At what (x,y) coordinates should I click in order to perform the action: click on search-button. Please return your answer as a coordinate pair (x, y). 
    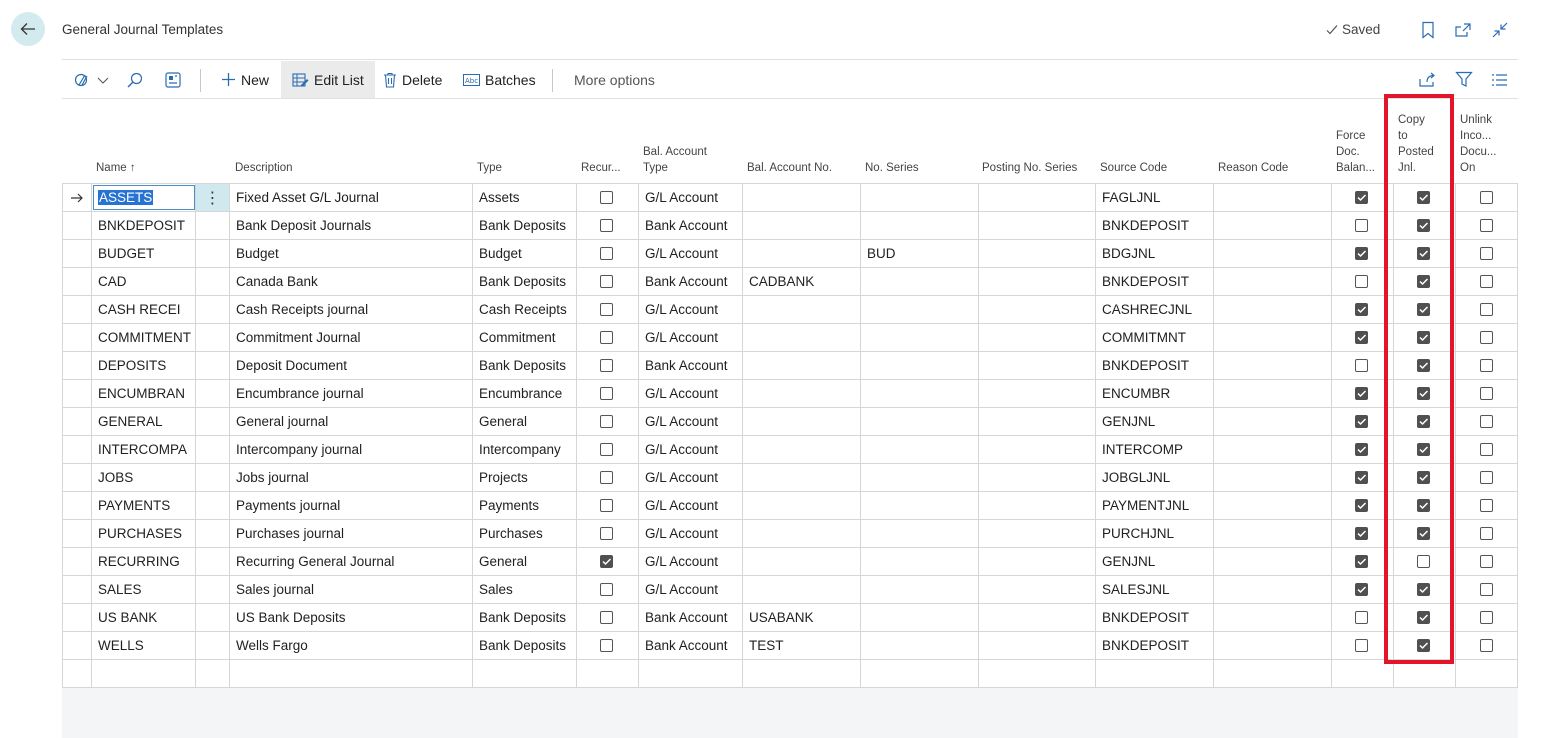
    Looking at the image, I should click on (135, 79).